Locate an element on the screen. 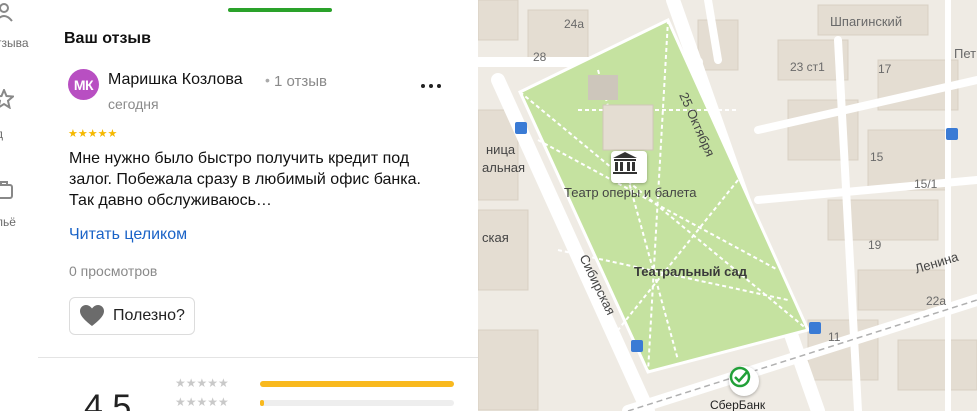 The width and height of the screenshot is (977, 411). map-label: ская is located at coordinates (495, 237).